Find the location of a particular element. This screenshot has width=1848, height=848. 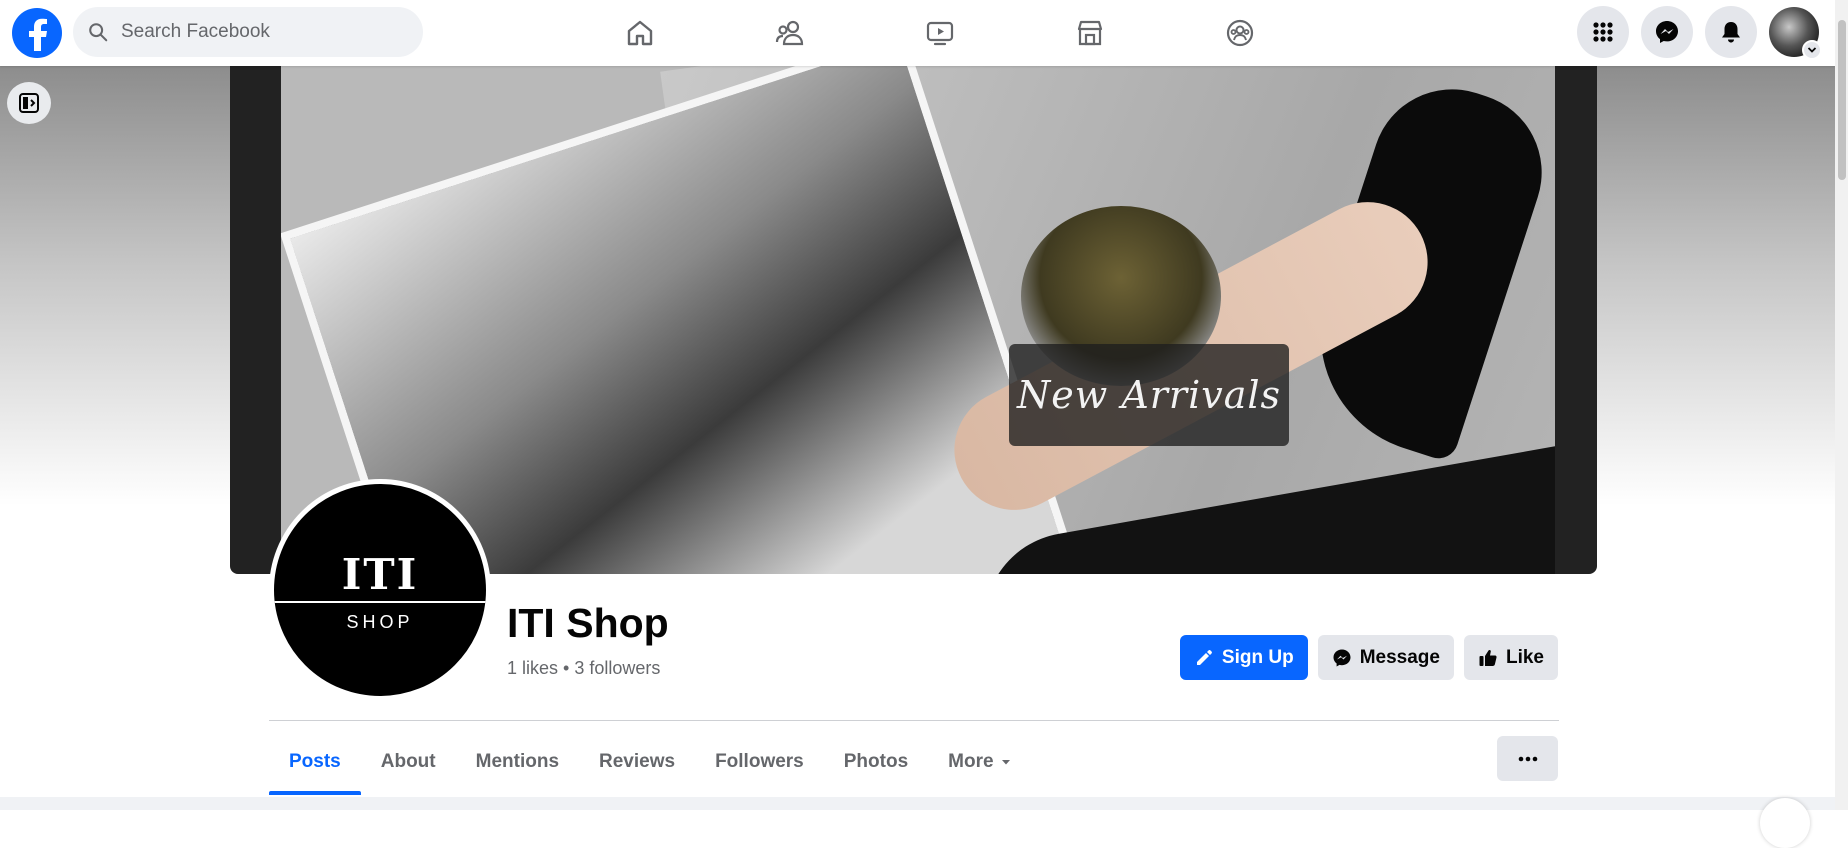

floating-action-button is located at coordinates (1785, 823).